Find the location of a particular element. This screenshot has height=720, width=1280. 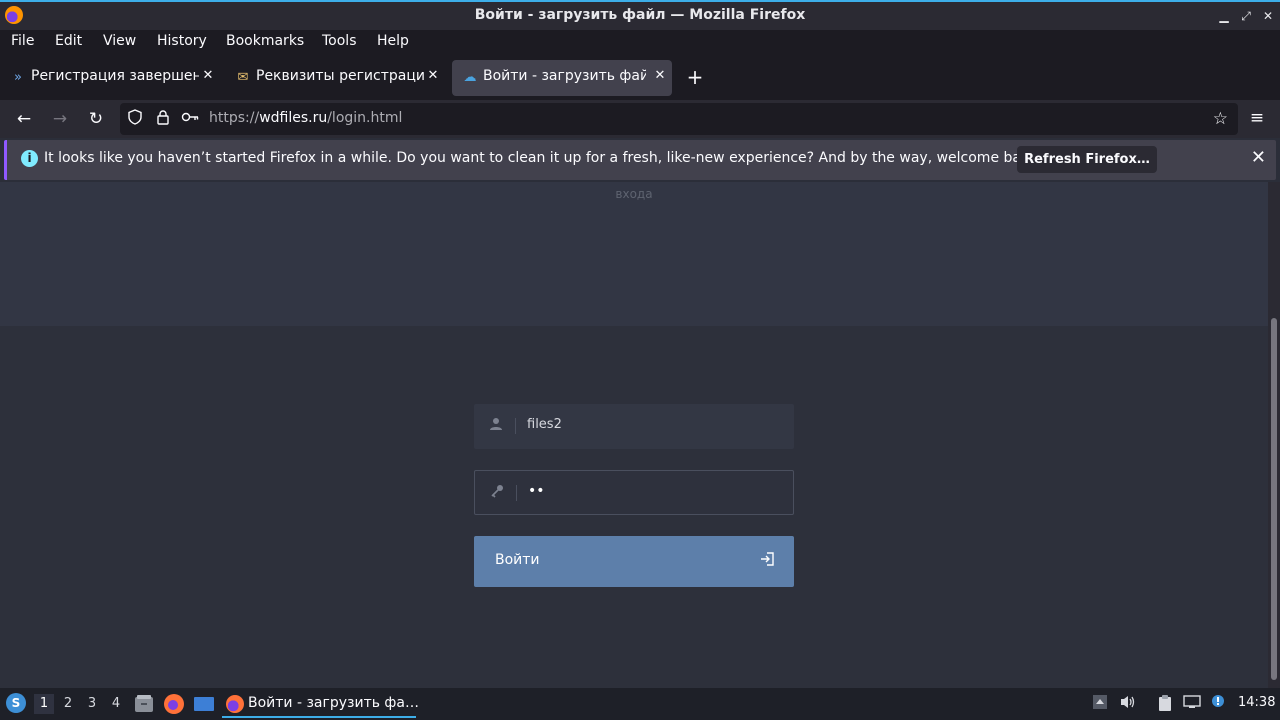

clipboard-icon is located at coordinates (1165, 704).